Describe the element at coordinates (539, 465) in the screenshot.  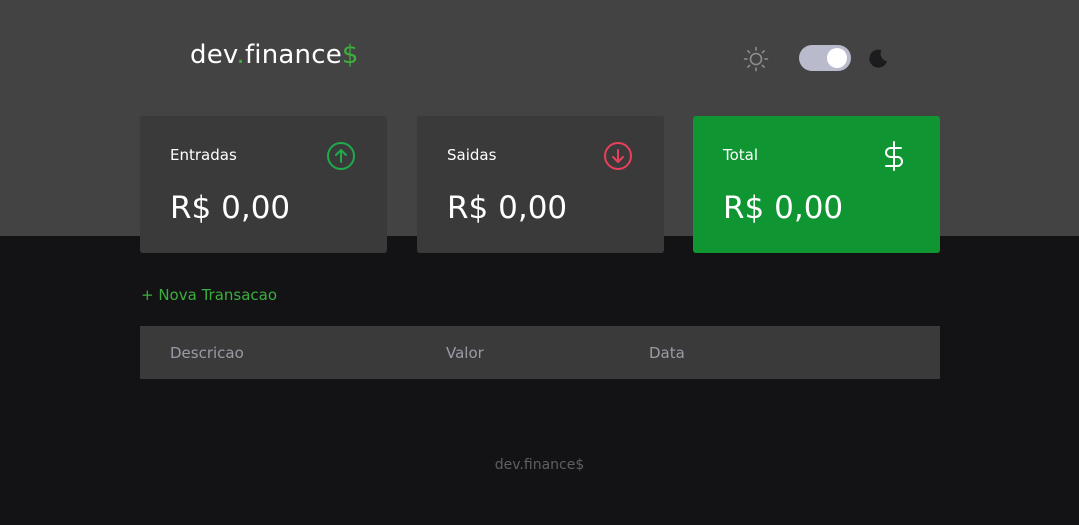
I see `footer-text: dev.finance$` at that location.